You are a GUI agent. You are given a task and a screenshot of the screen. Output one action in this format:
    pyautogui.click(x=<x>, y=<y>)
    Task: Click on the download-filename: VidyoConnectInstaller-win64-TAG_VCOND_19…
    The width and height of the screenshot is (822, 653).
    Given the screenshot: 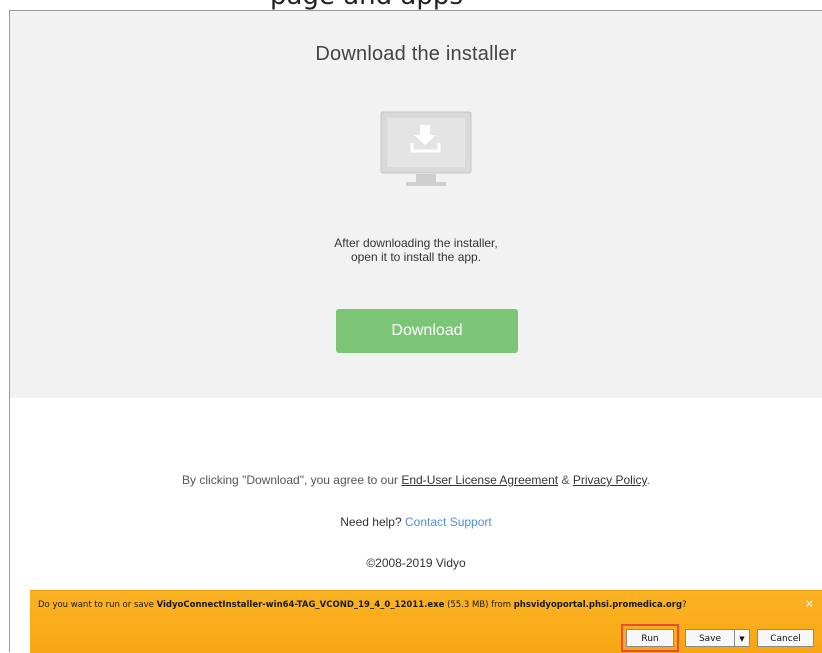 What is the action you would take?
    pyautogui.click(x=300, y=605)
    